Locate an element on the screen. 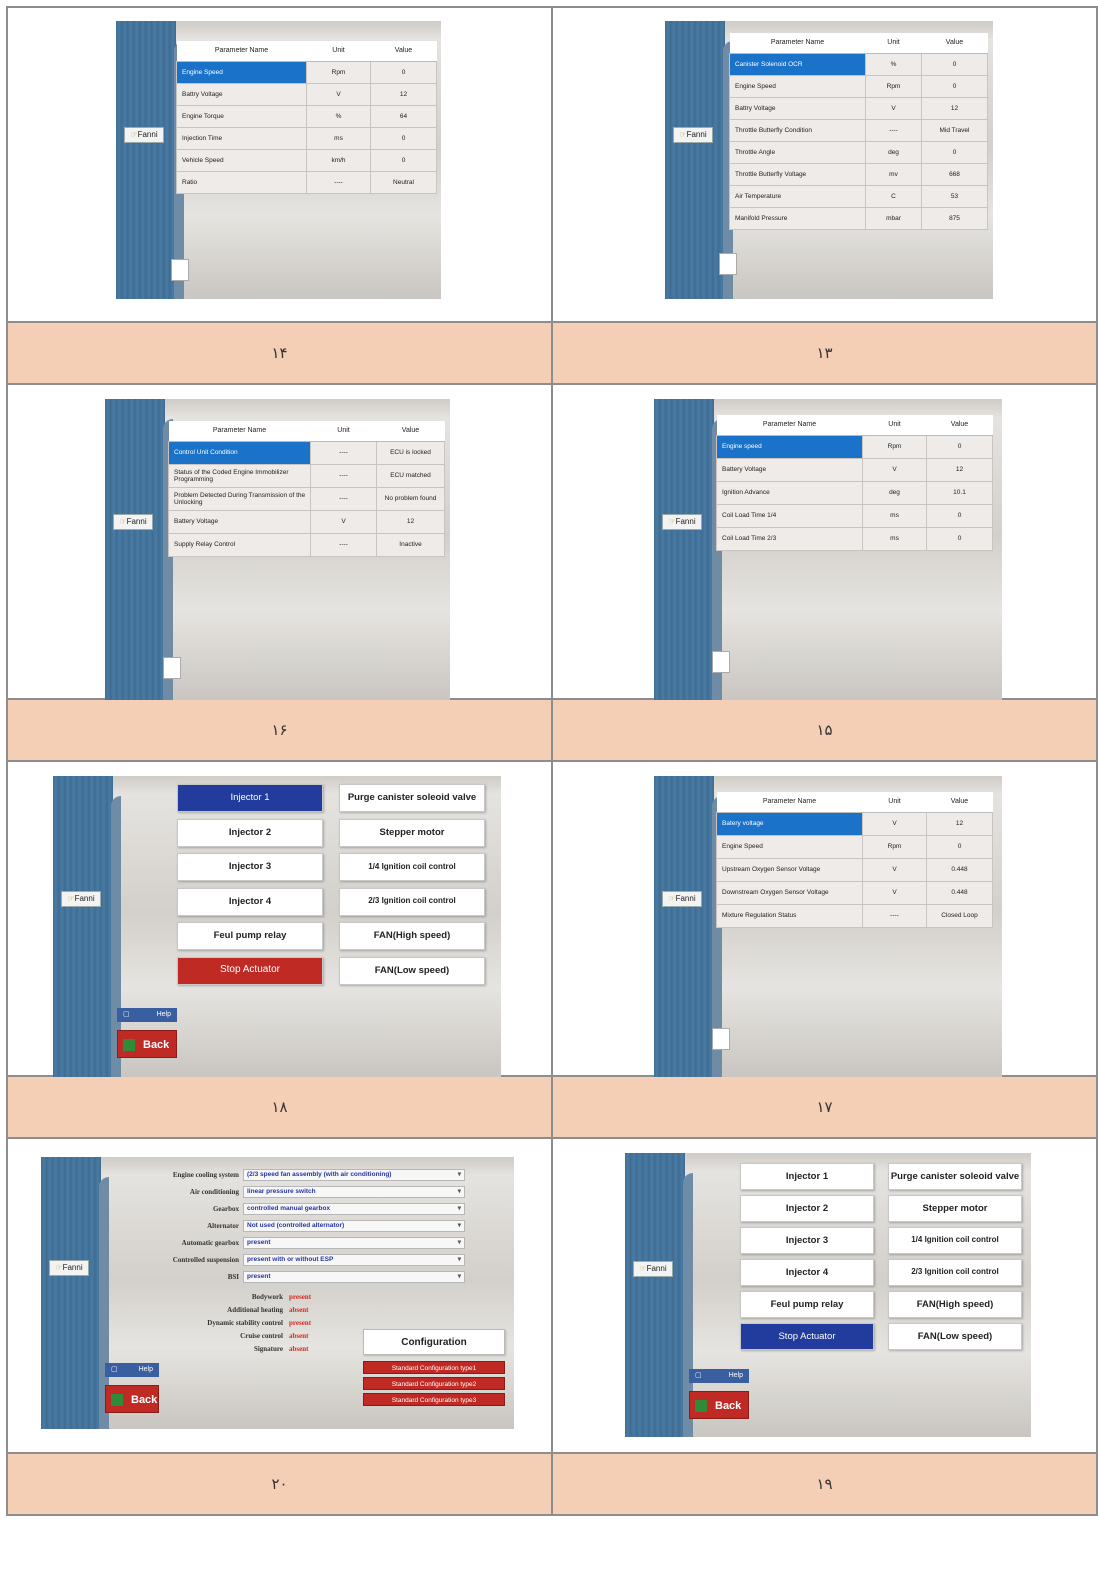 The image size is (1098, 1577). sidebar is located at coordinates (139, 550).